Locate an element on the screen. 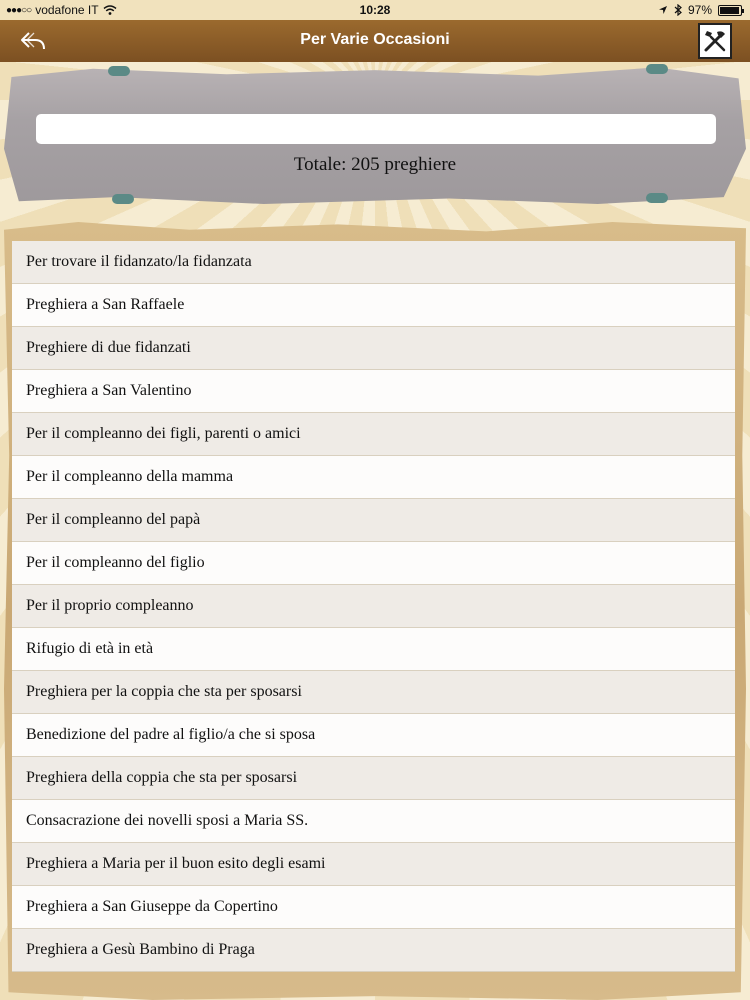 The width and height of the screenshot is (750, 1000). clock: 10:28 is located at coordinates (375, 10).